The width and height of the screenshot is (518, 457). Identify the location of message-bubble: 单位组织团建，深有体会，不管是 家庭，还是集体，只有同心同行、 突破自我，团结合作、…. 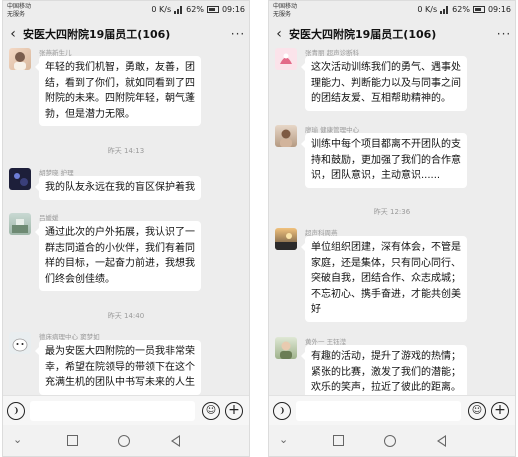
(384, 279).